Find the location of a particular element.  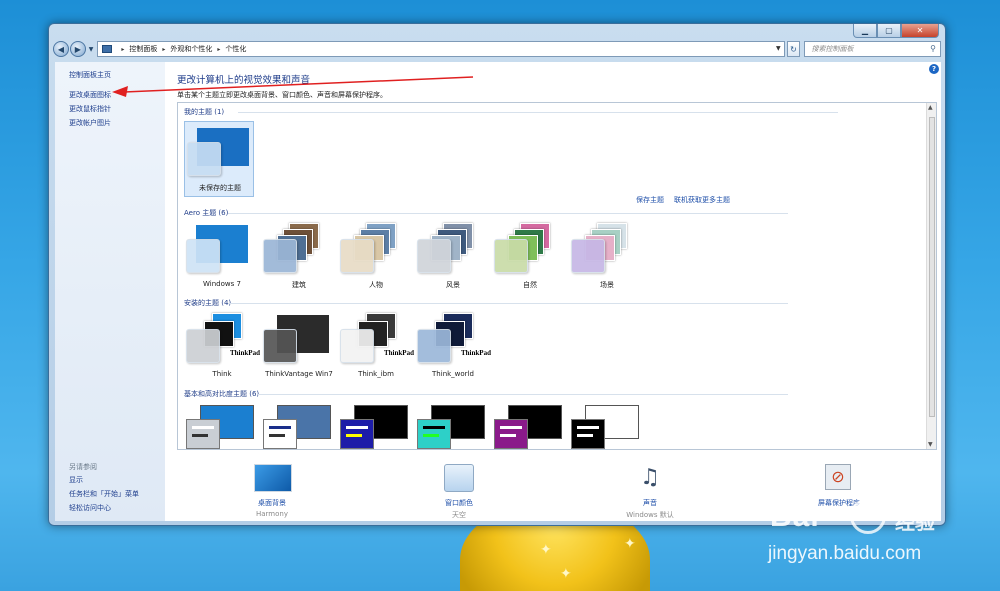

baidu-paw-logo is located at coordinates (868, 516).